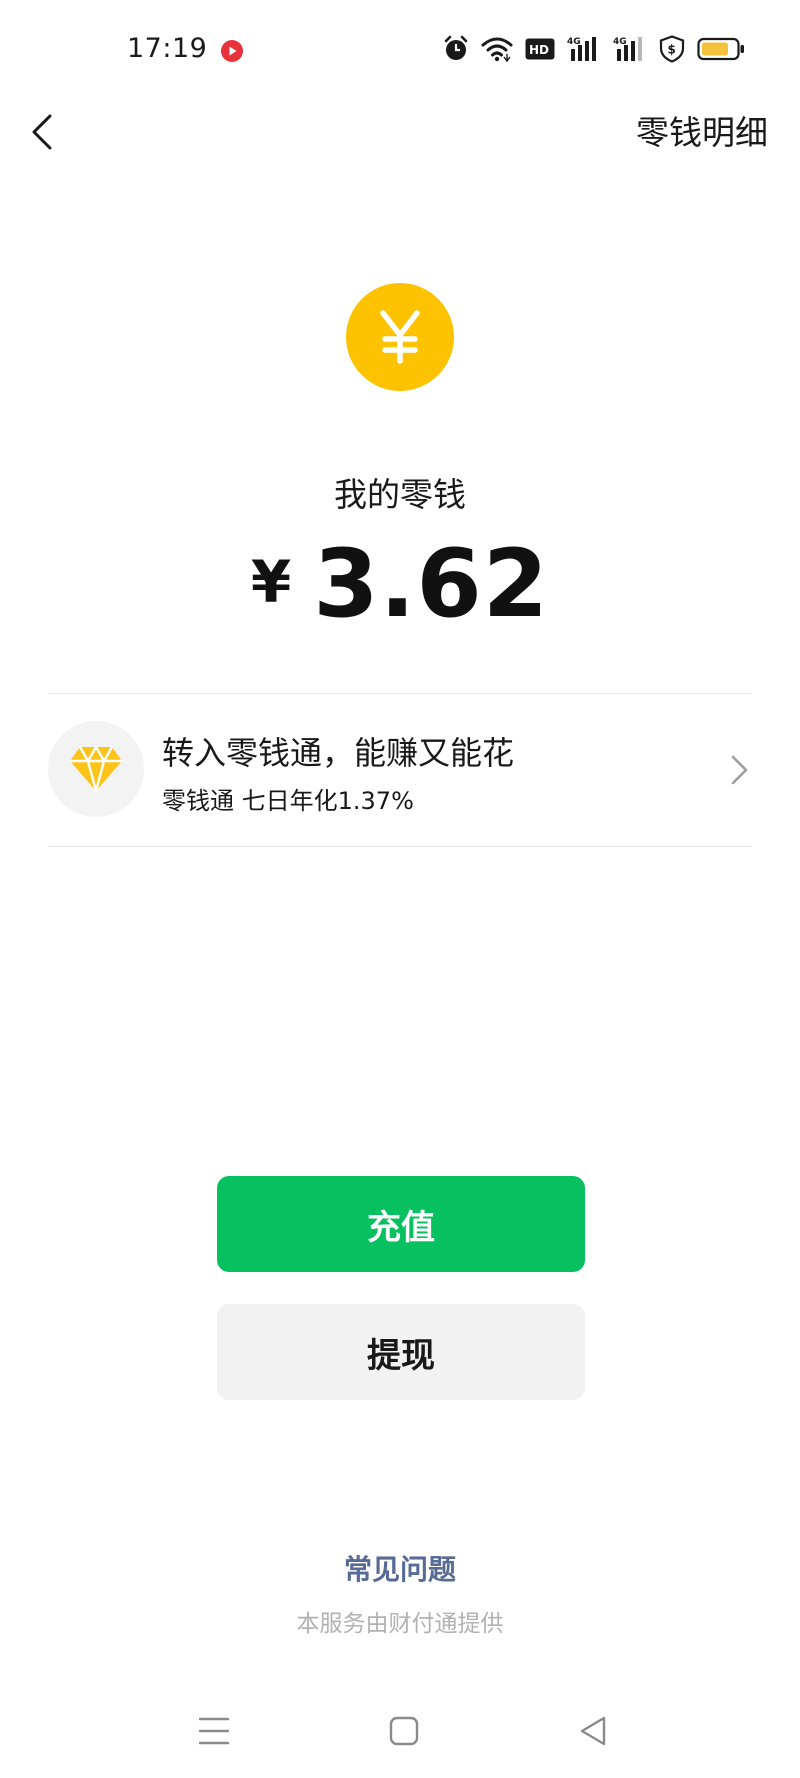  I want to click on status-bar: 17:19 HD 4G 4G $, so click(400, 50).